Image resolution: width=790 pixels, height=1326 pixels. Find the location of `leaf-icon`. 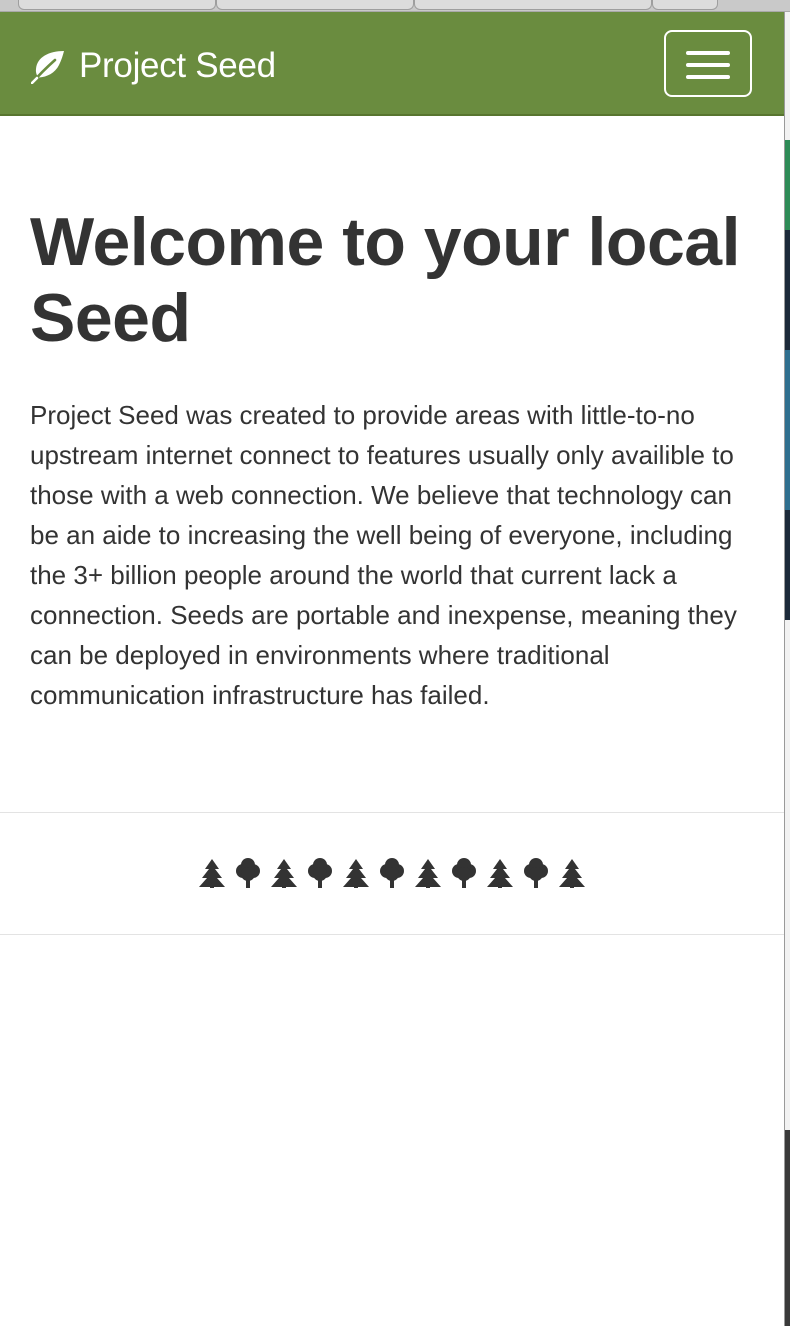

leaf-icon is located at coordinates (47, 67).